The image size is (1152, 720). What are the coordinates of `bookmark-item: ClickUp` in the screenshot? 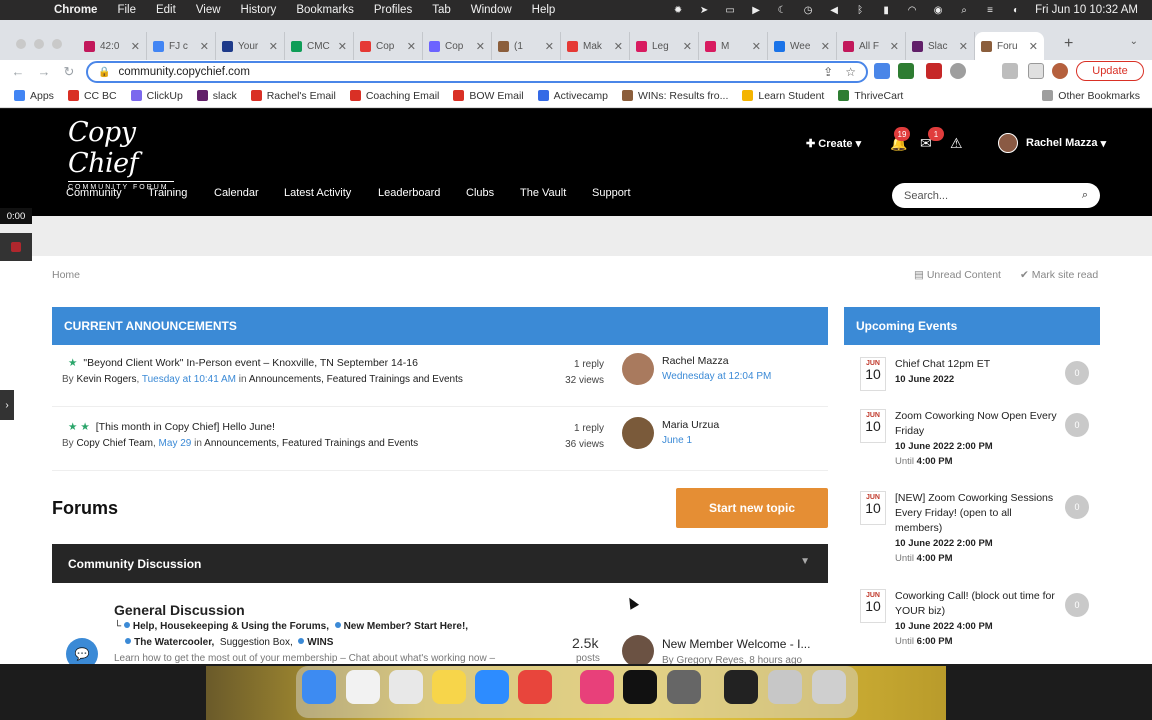 It's located at (156, 96).